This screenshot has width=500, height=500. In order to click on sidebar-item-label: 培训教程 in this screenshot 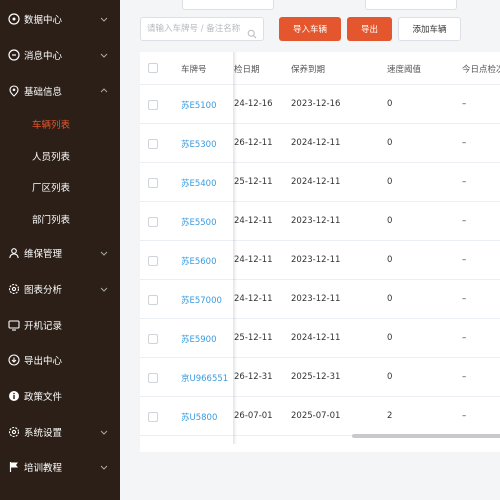, I will do `click(43, 468)`.